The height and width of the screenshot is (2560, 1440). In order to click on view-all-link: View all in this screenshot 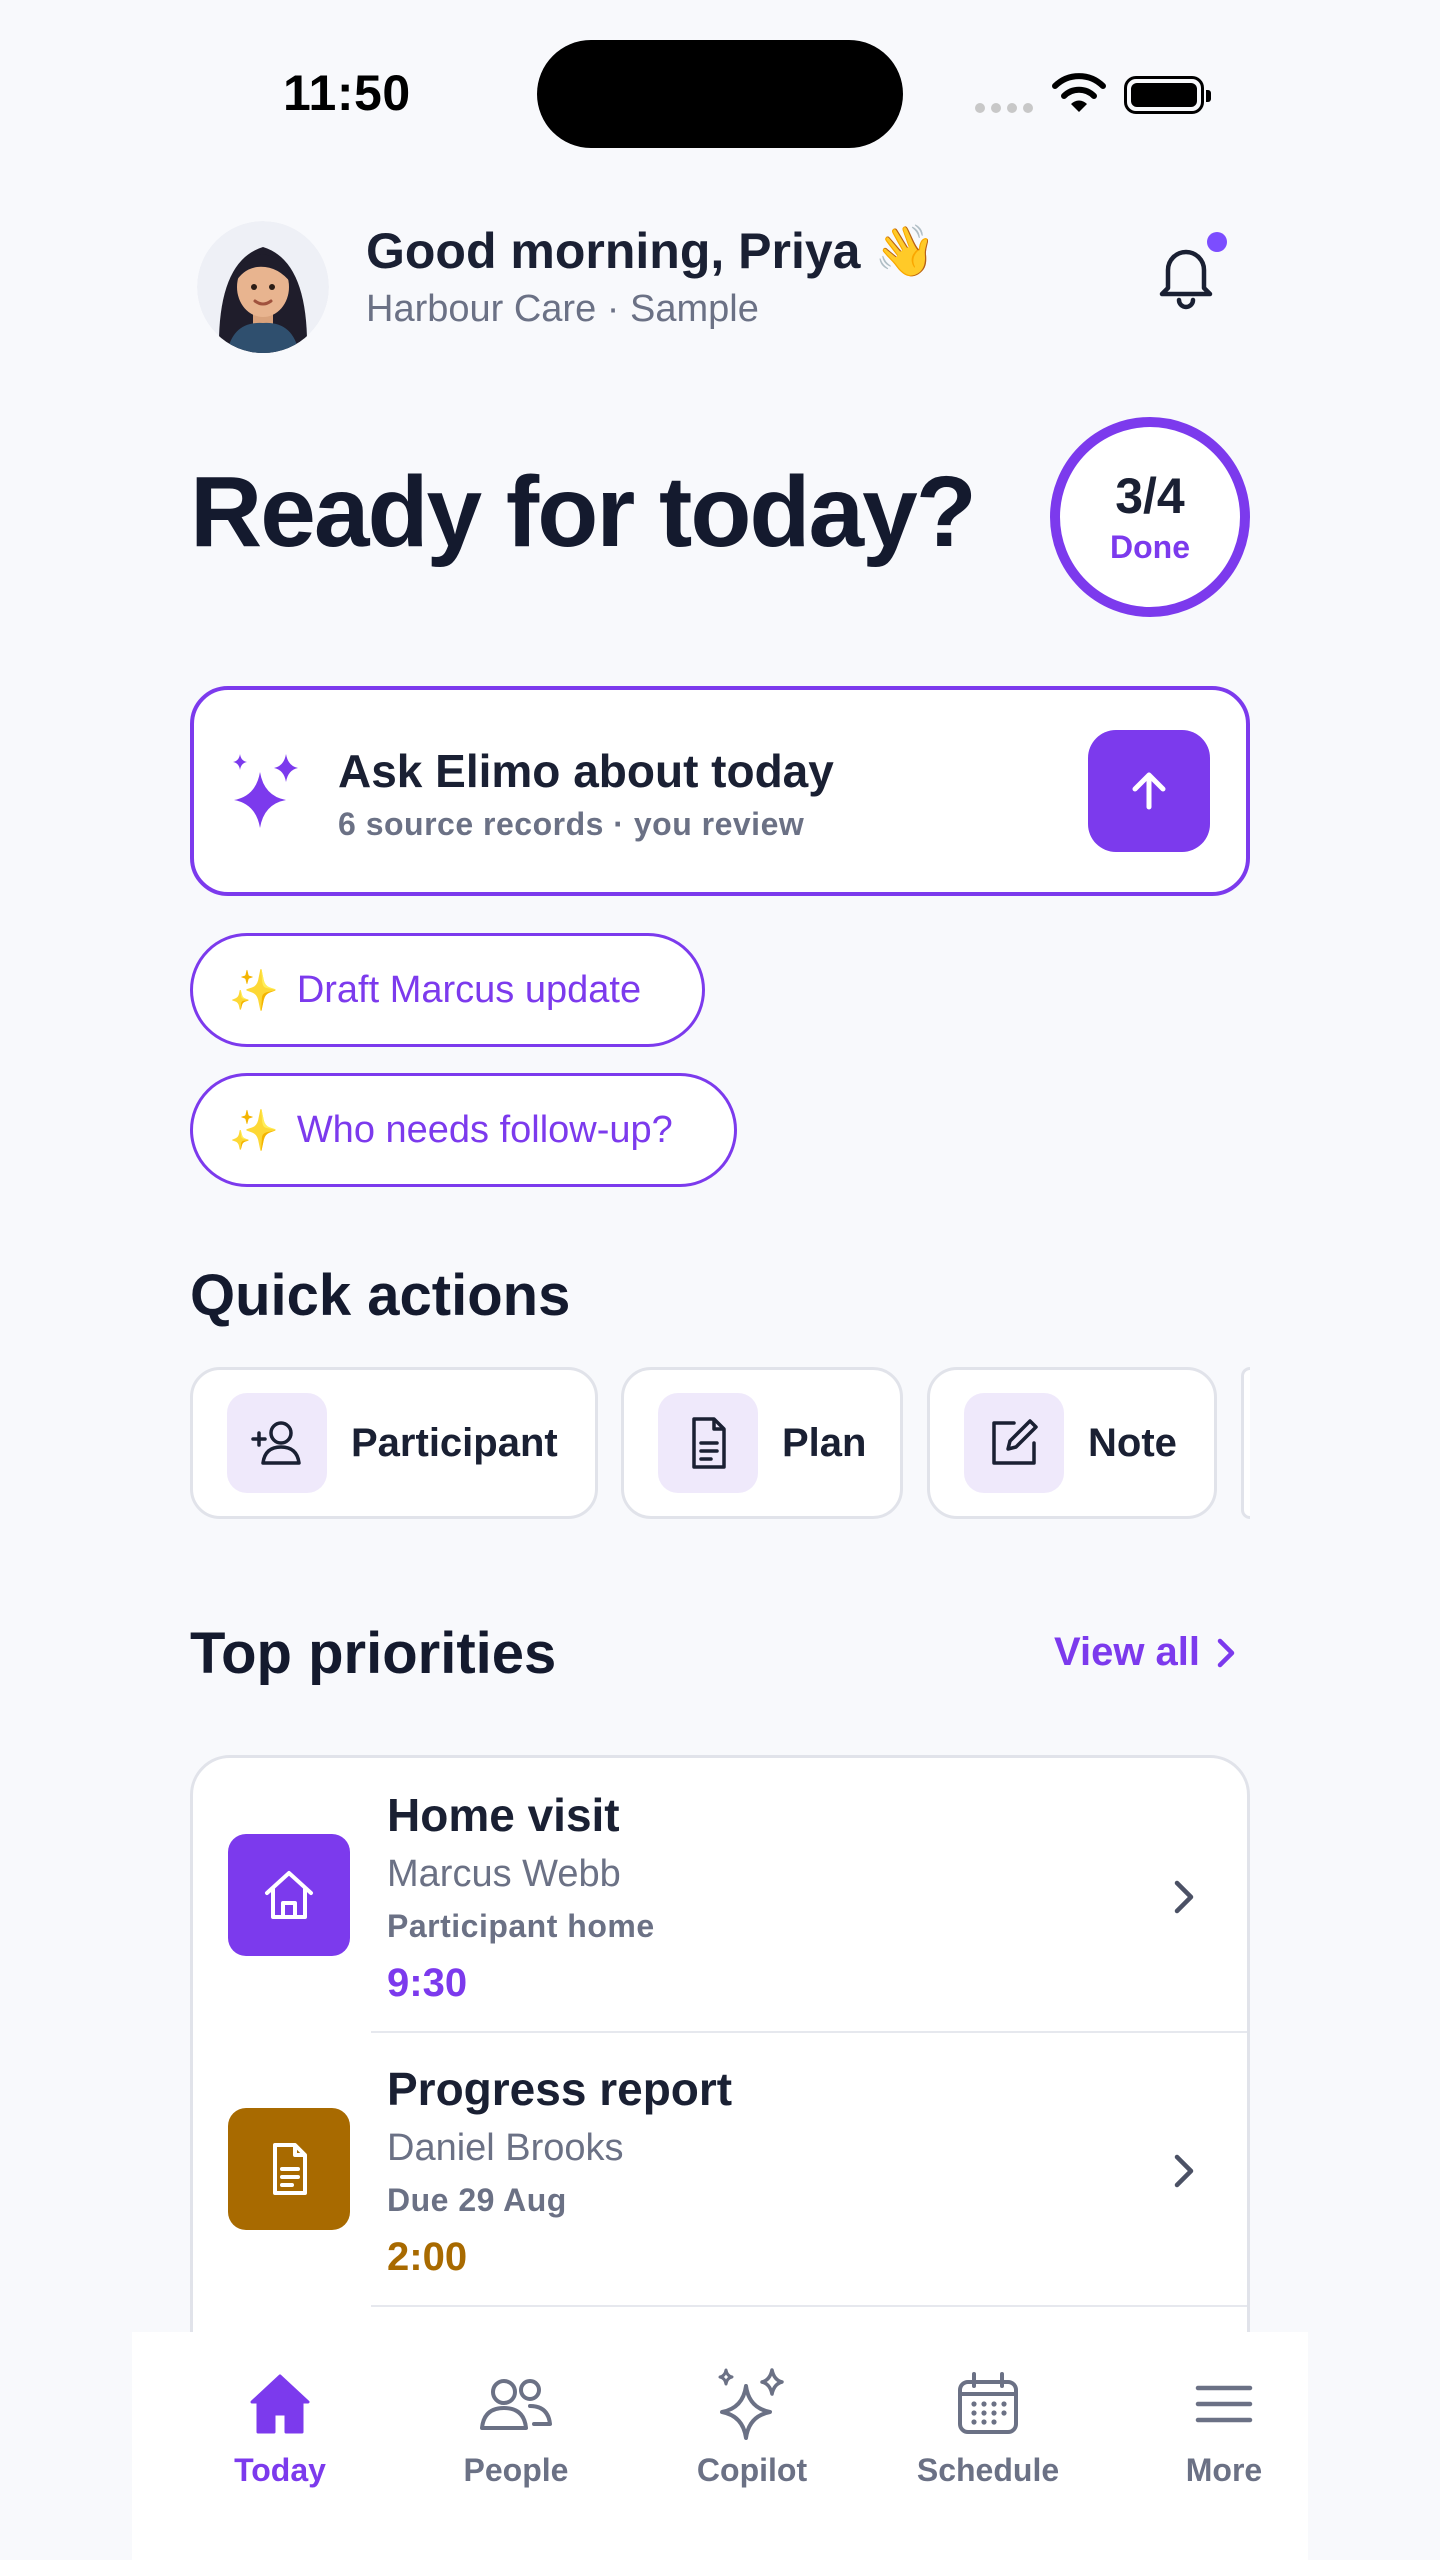, I will do `click(1146, 1652)`.